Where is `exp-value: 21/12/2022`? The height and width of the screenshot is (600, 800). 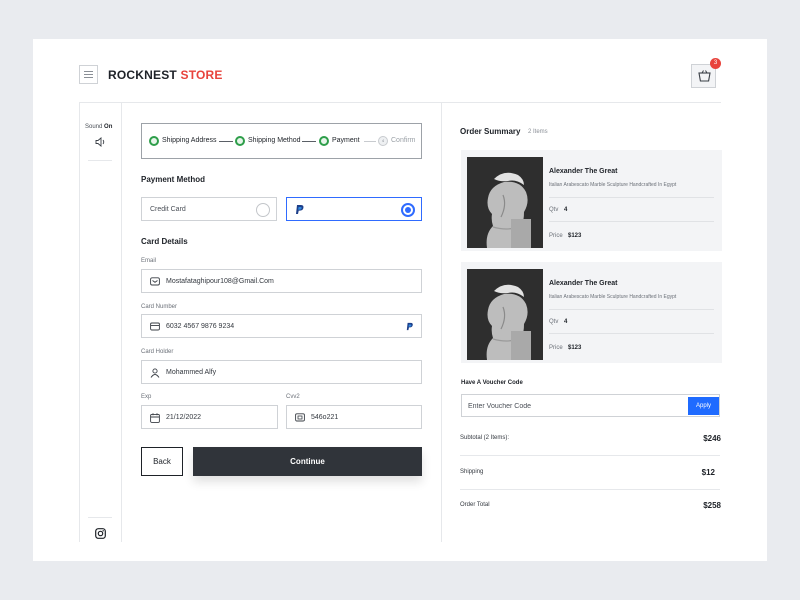
exp-value: 21/12/2022 is located at coordinates (184, 417).